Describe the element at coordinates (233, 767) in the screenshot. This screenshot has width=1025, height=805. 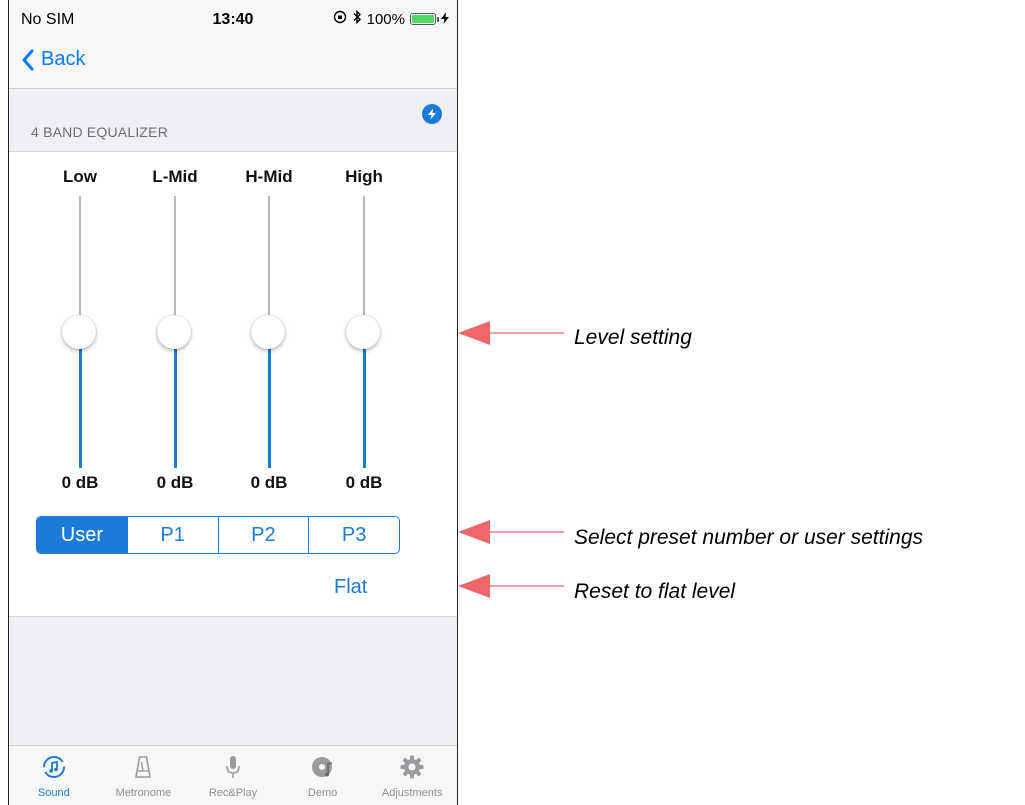
I see `microphone-icon` at that location.